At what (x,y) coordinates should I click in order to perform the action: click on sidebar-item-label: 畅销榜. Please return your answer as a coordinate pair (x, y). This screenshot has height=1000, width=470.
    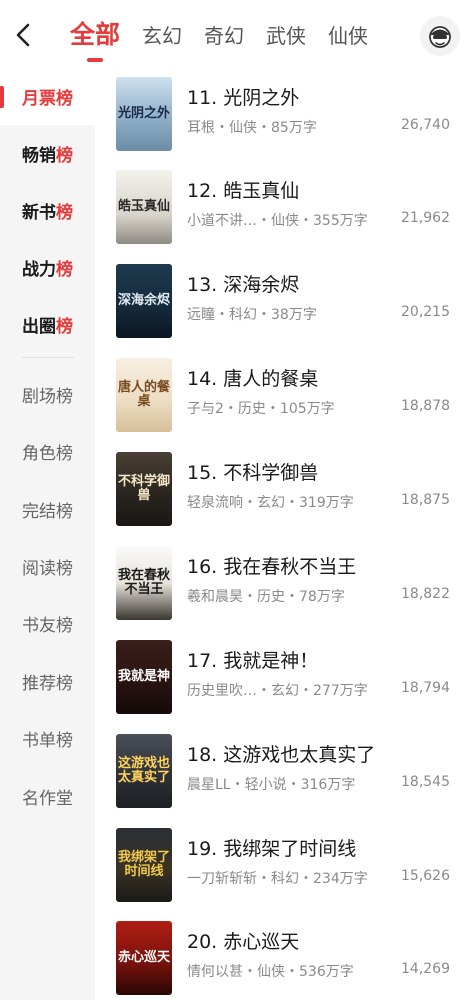
    Looking at the image, I should click on (47, 156).